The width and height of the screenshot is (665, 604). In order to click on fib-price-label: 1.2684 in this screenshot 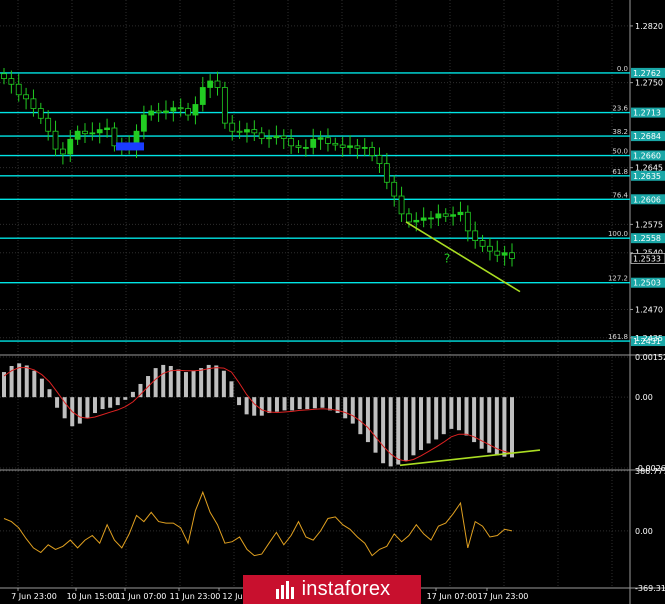, I will do `click(647, 136)`.